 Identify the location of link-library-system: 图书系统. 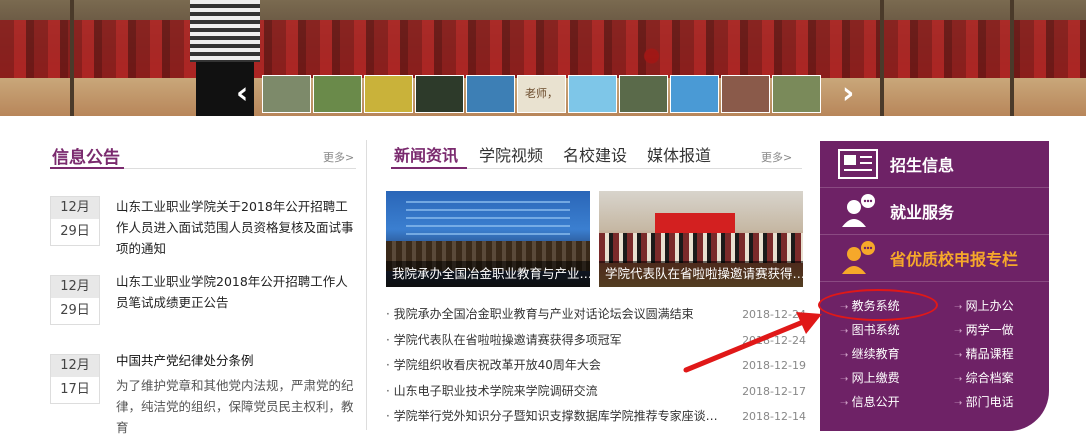
(870, 329).